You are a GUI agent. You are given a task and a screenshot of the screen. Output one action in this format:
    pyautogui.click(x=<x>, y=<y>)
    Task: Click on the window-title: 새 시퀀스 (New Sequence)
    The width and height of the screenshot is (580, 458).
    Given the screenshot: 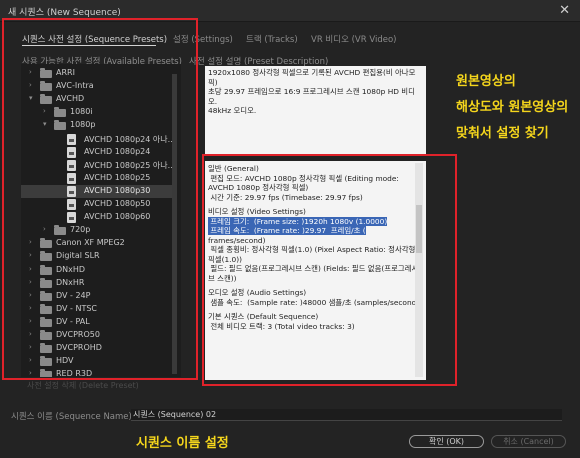 What is the action you would take?
    pyautogui.click(x=64, y=13)
    